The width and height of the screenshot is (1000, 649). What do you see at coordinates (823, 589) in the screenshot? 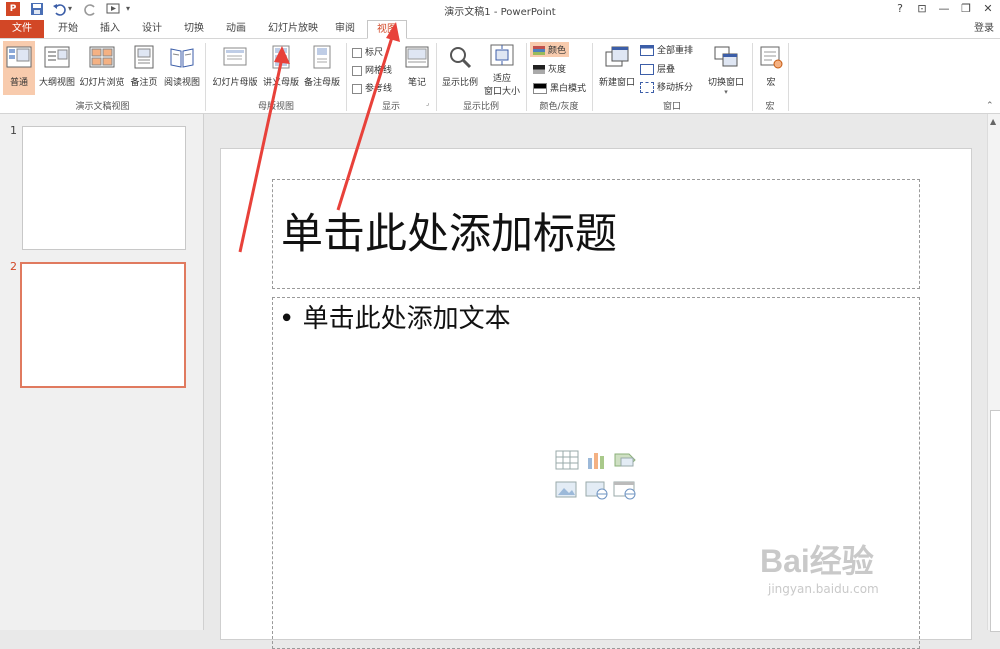
I see `watermark-url: jingyan.baidu.com` at bounding box center [823, 589].